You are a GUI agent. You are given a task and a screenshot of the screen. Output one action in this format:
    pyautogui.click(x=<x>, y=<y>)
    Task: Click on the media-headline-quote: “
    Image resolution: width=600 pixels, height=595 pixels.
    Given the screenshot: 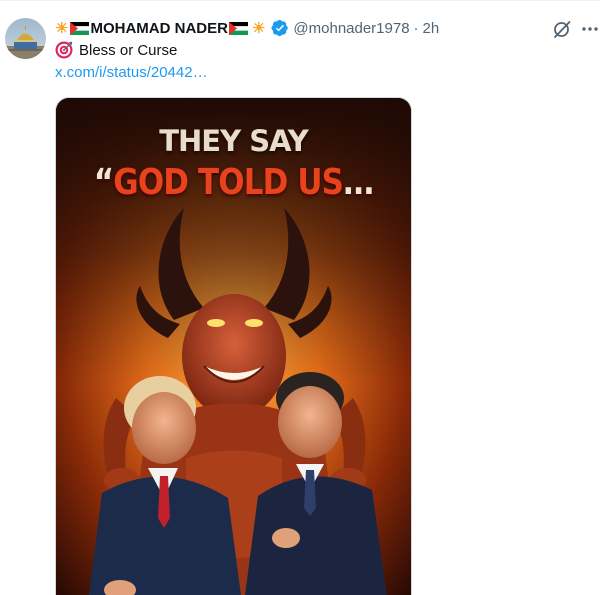 What is the action you would take?
    pyautogui.click(x=103, y=182)
    